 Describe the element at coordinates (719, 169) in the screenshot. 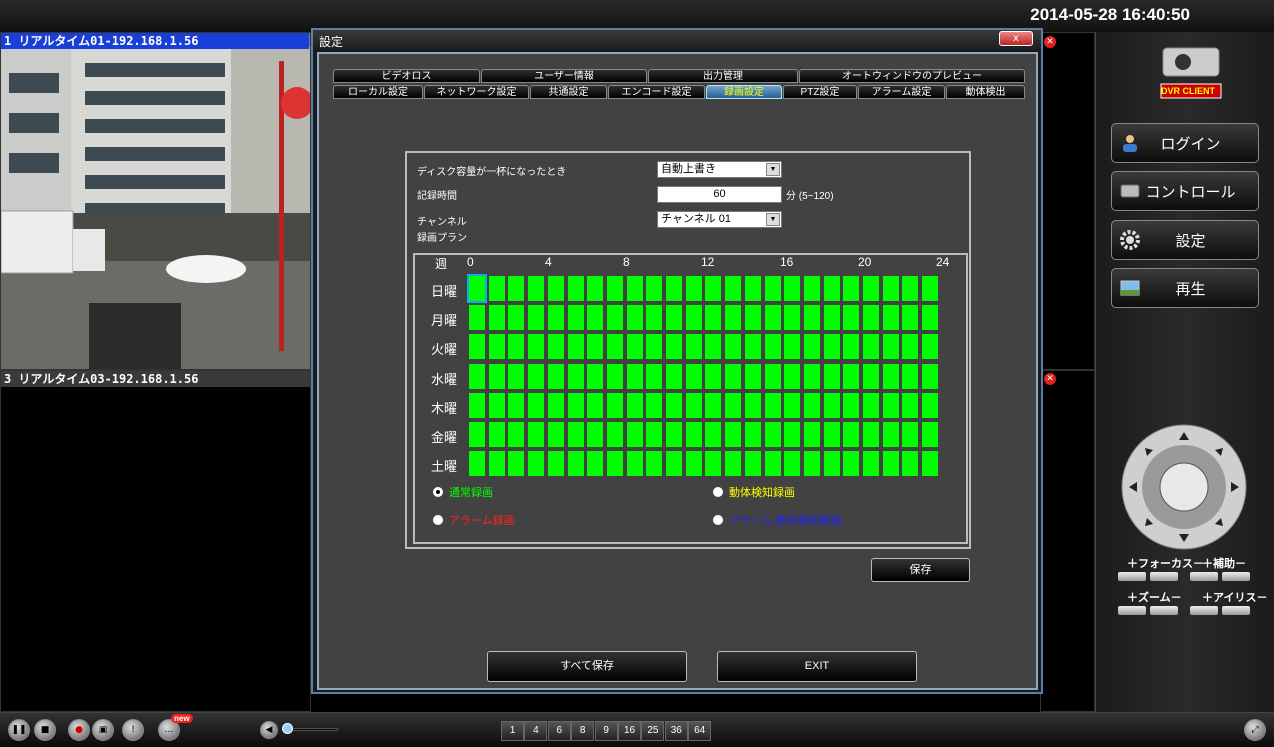

I see `disk-full-select: 自動上書き ▼` at that location.